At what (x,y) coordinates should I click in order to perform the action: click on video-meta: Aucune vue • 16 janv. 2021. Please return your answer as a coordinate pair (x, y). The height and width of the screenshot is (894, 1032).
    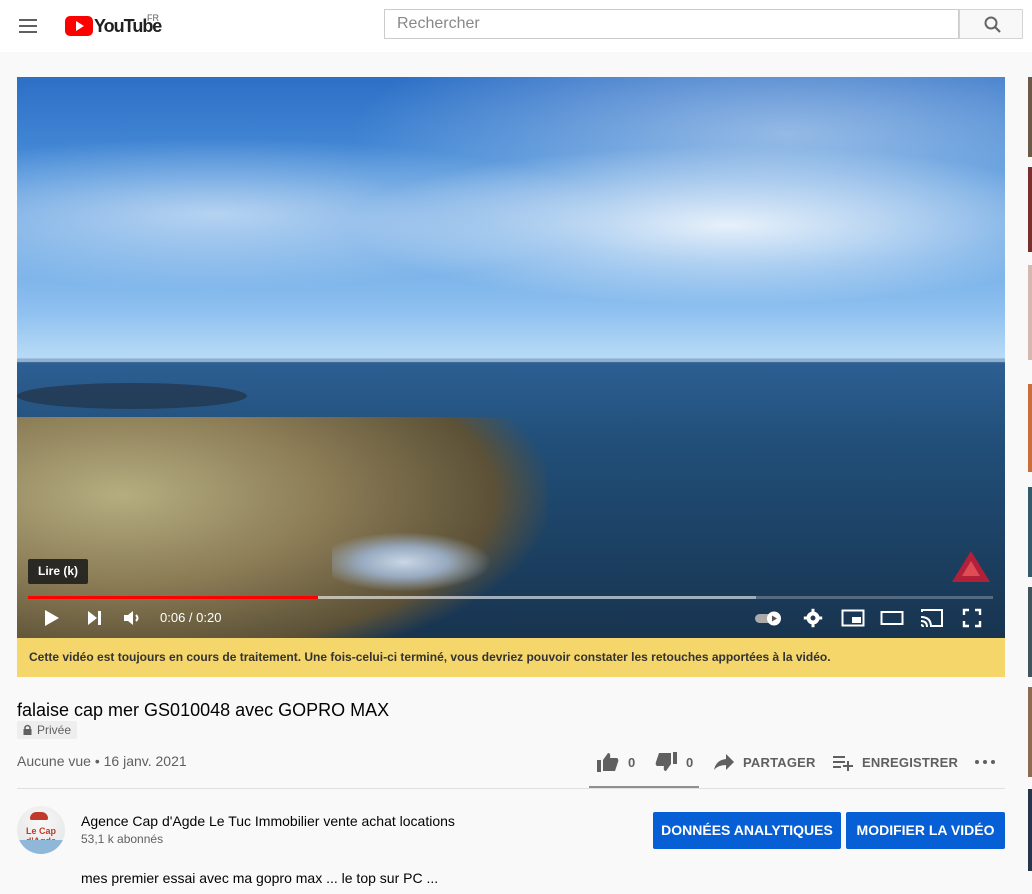
    Looking at the image, I should click on (102, 761).